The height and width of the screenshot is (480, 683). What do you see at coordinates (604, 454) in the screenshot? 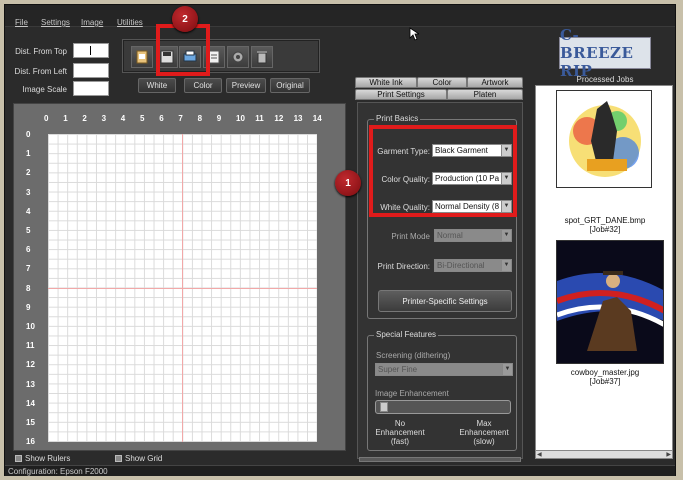
I see `jobs-horizontal-scrollbar: ◀ ▶` at bounding box center [604, 454].